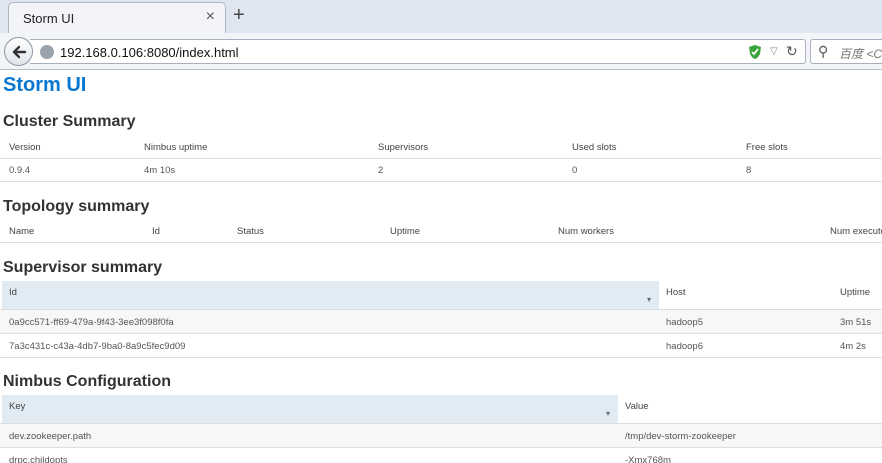  I want to click on header-num-executors: Num executors, so click(856, 231).